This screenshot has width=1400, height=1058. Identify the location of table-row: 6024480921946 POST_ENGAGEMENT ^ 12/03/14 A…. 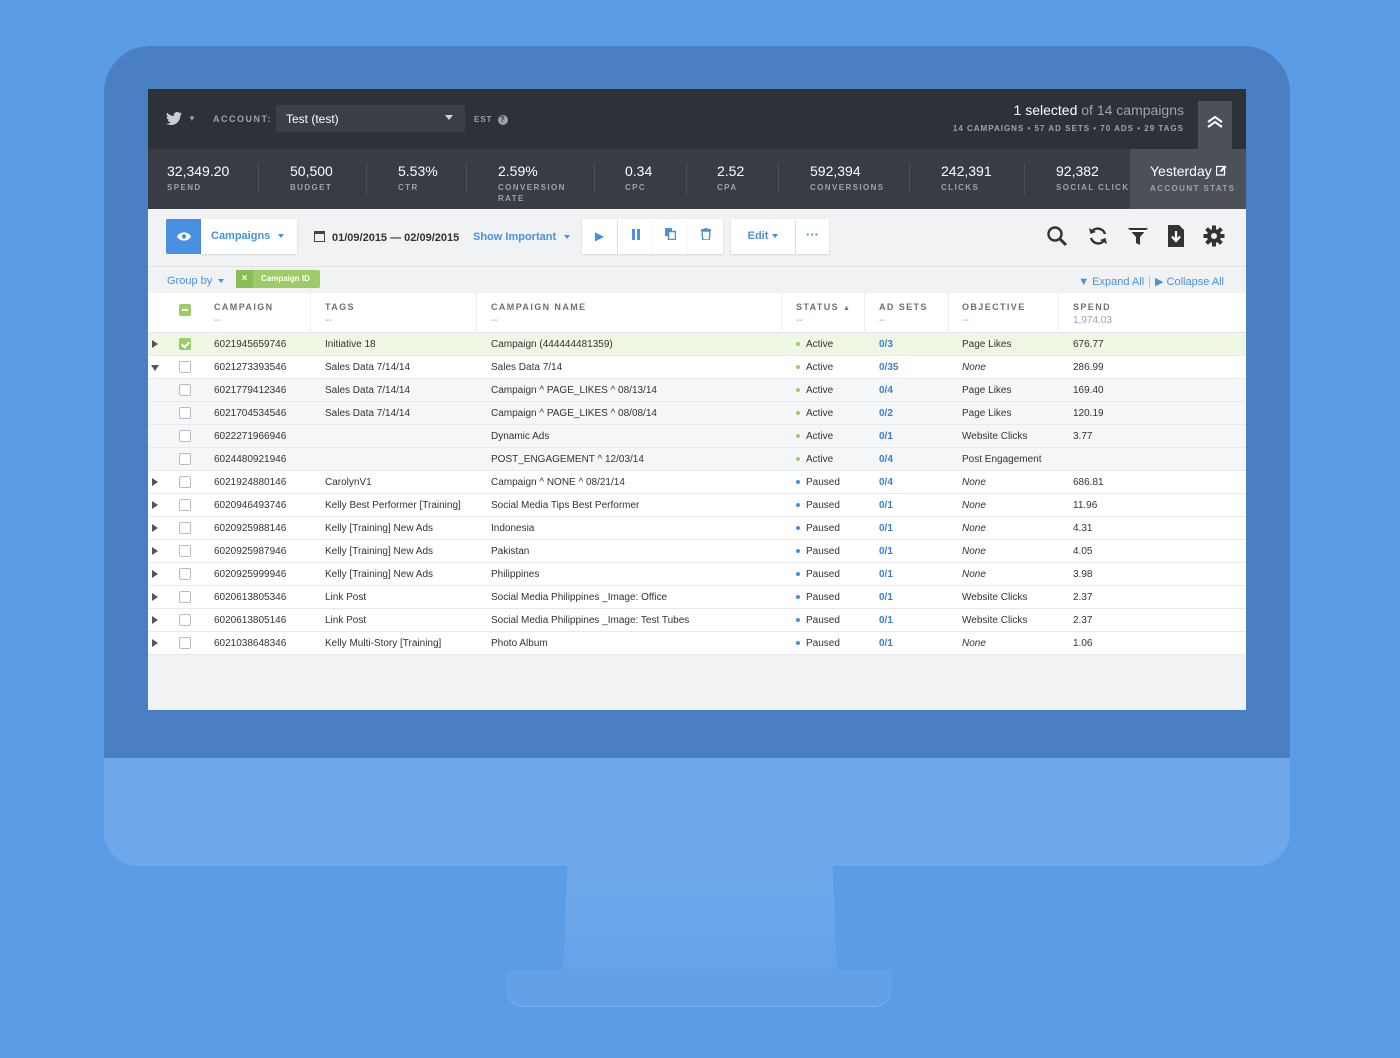
(697, 459).